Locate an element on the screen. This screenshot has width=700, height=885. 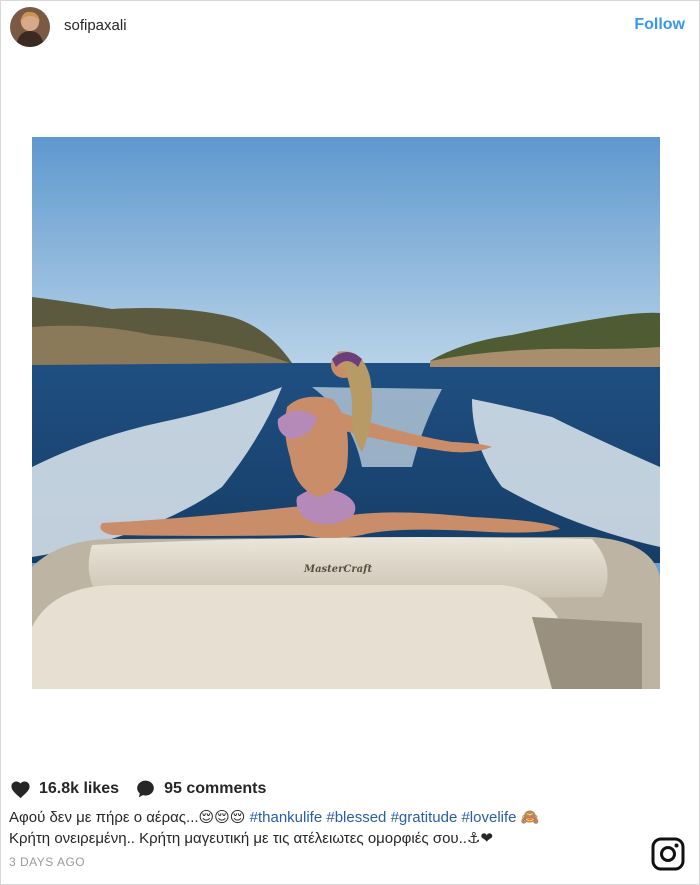
hashtag-link: #thankulife is located at coordinates (286, 817).